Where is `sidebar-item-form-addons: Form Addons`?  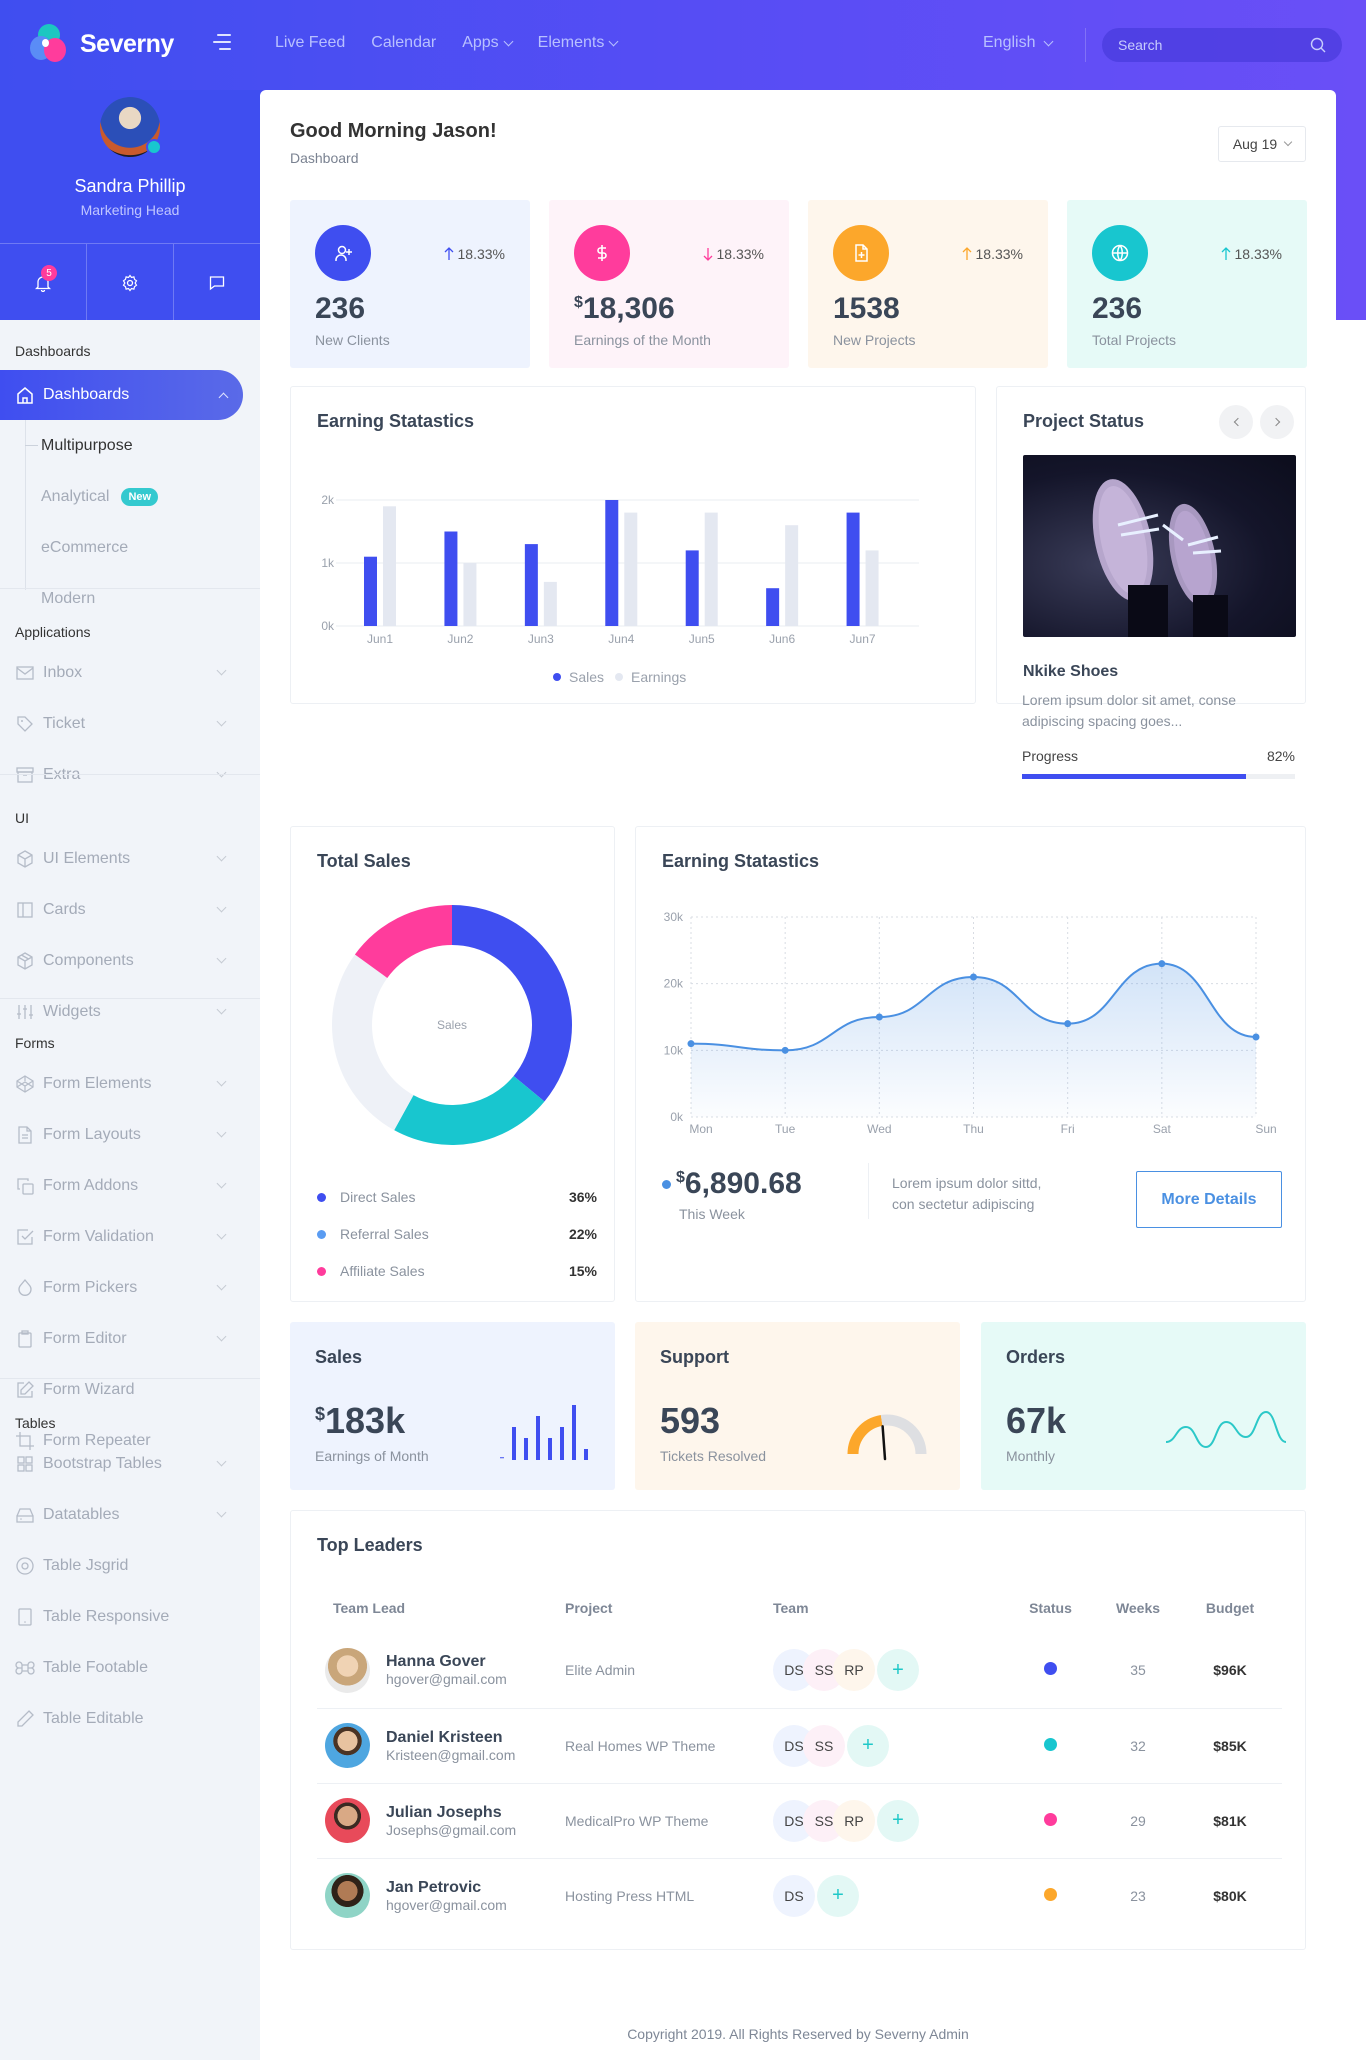
sidebar-item-form-addons: Form Addons is located at coordinates (130, 1185).